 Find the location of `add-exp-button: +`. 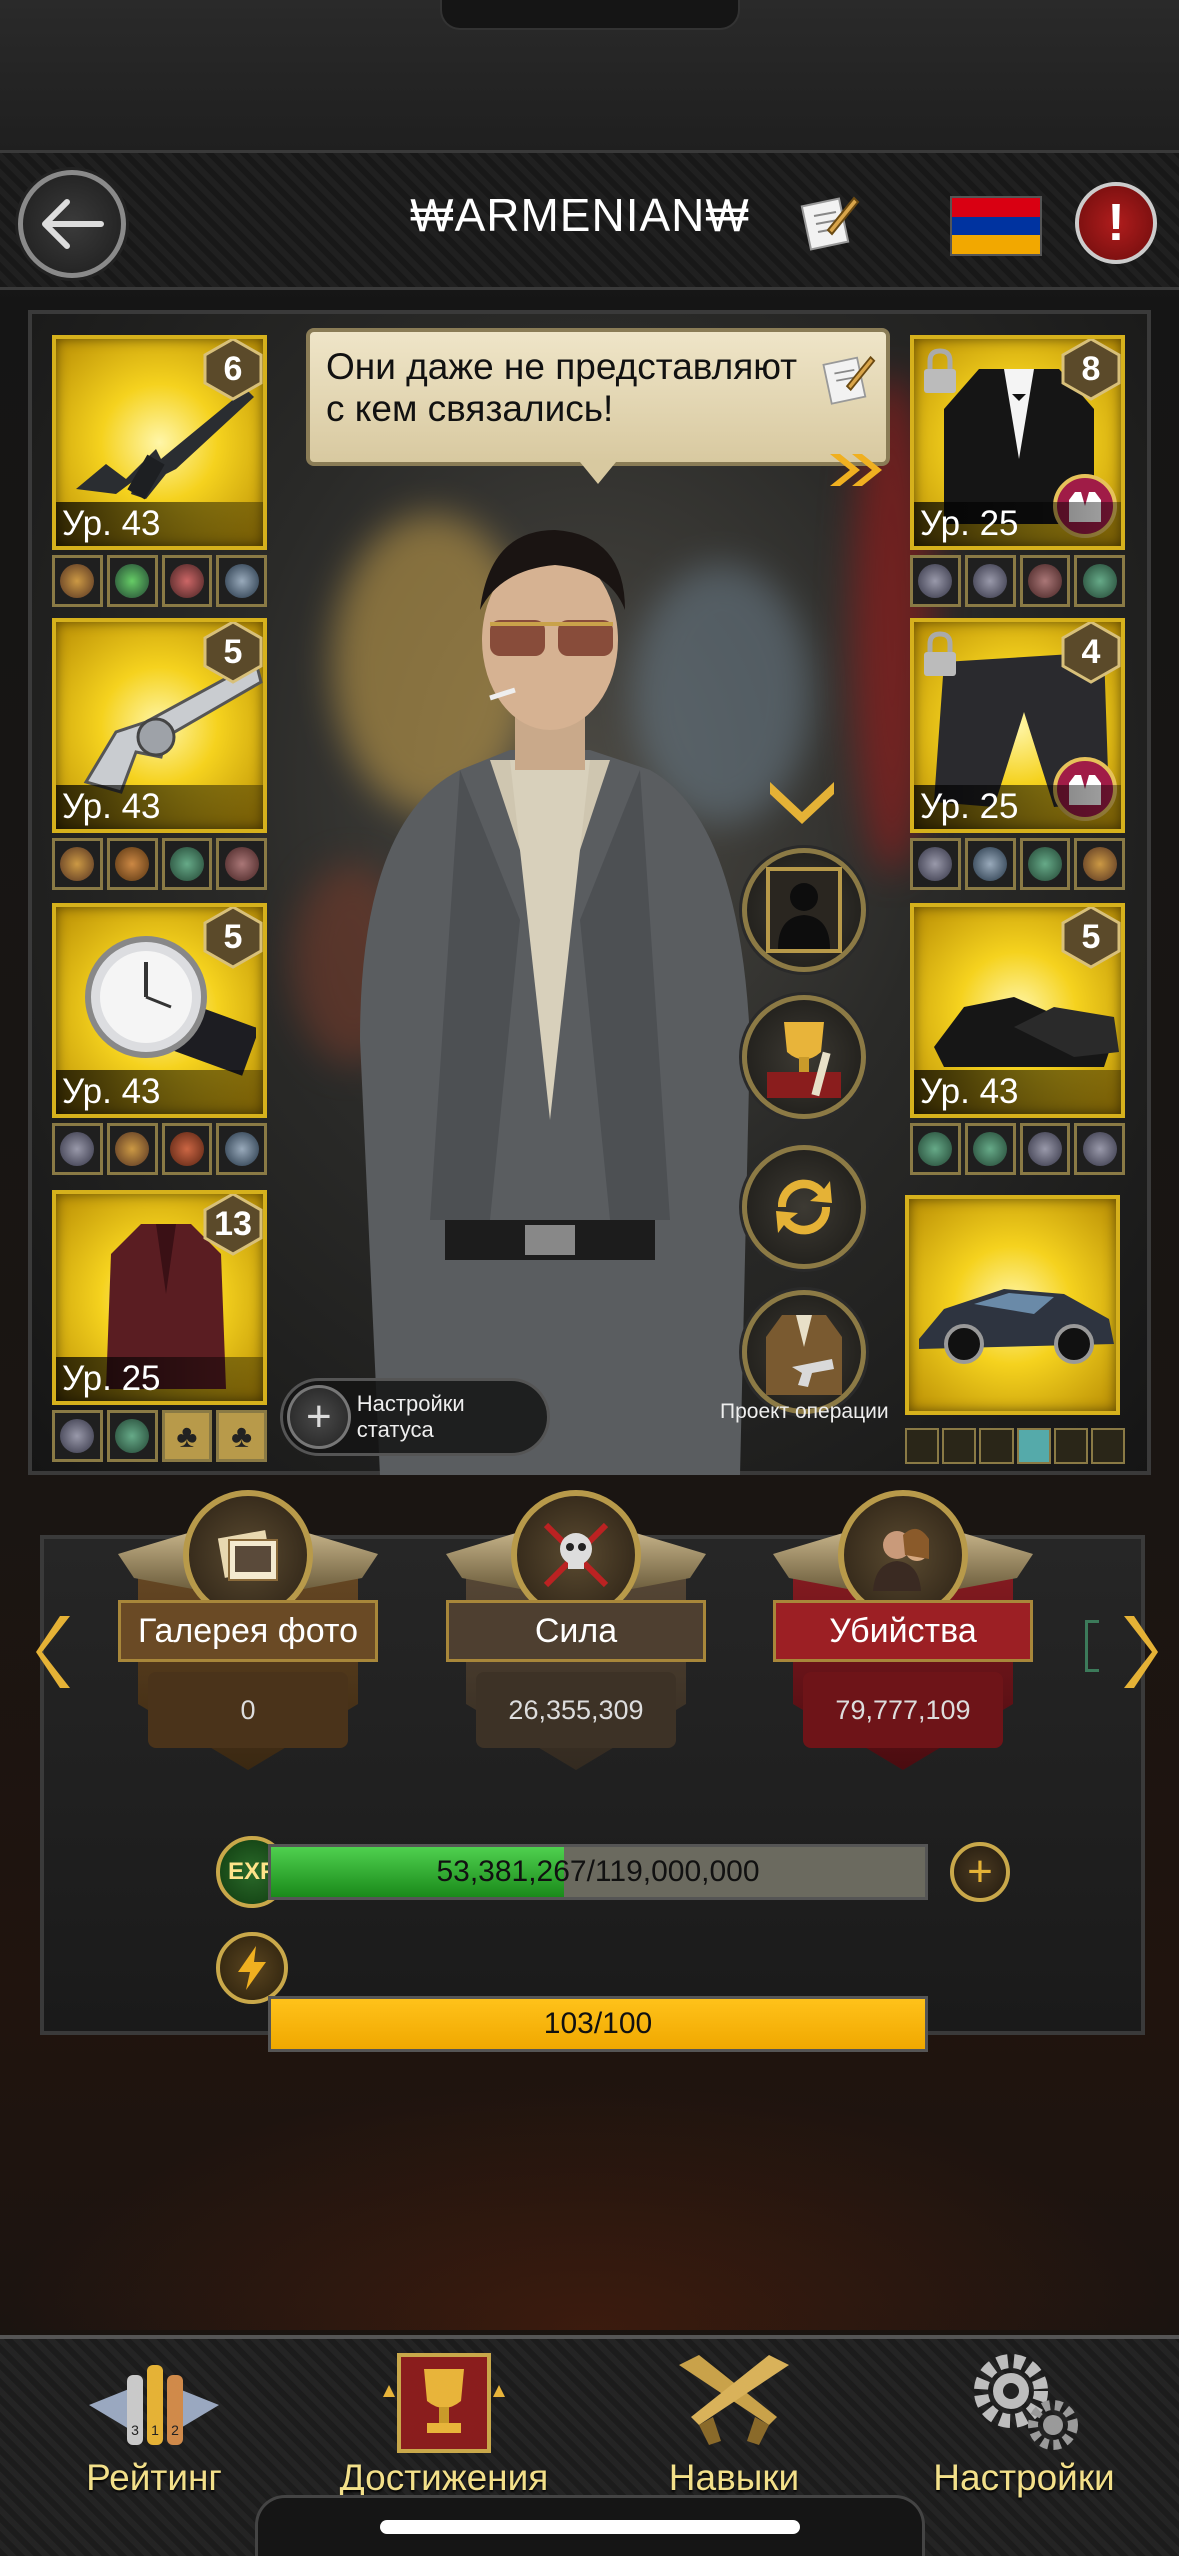

add-exp-button: + is located at coordinates (980, 1872).